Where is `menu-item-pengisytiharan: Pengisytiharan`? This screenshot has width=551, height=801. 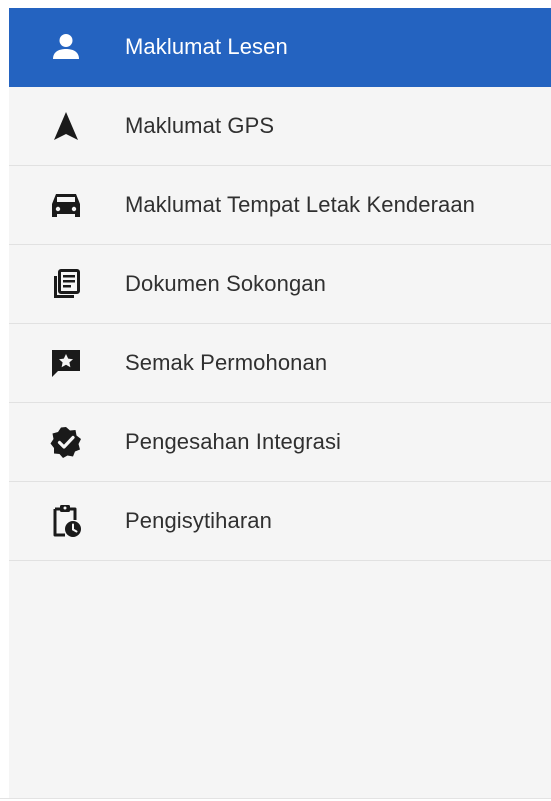
menu-item-pengisytiharan: Pengisytiharan is located at coordinates (280, 521).